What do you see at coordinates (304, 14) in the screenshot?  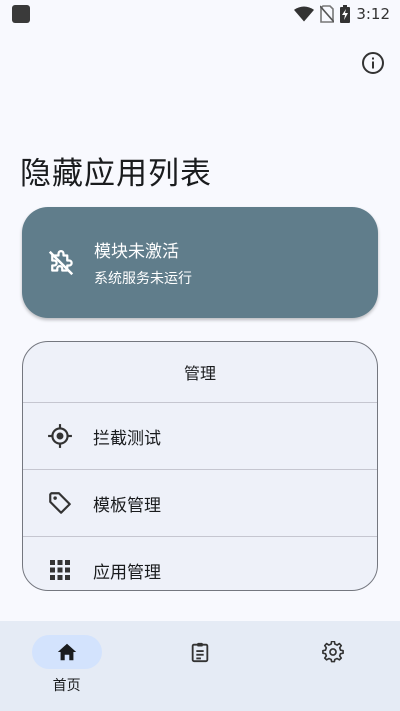 I see `wifi-icon` at bounding box center [304, 14].